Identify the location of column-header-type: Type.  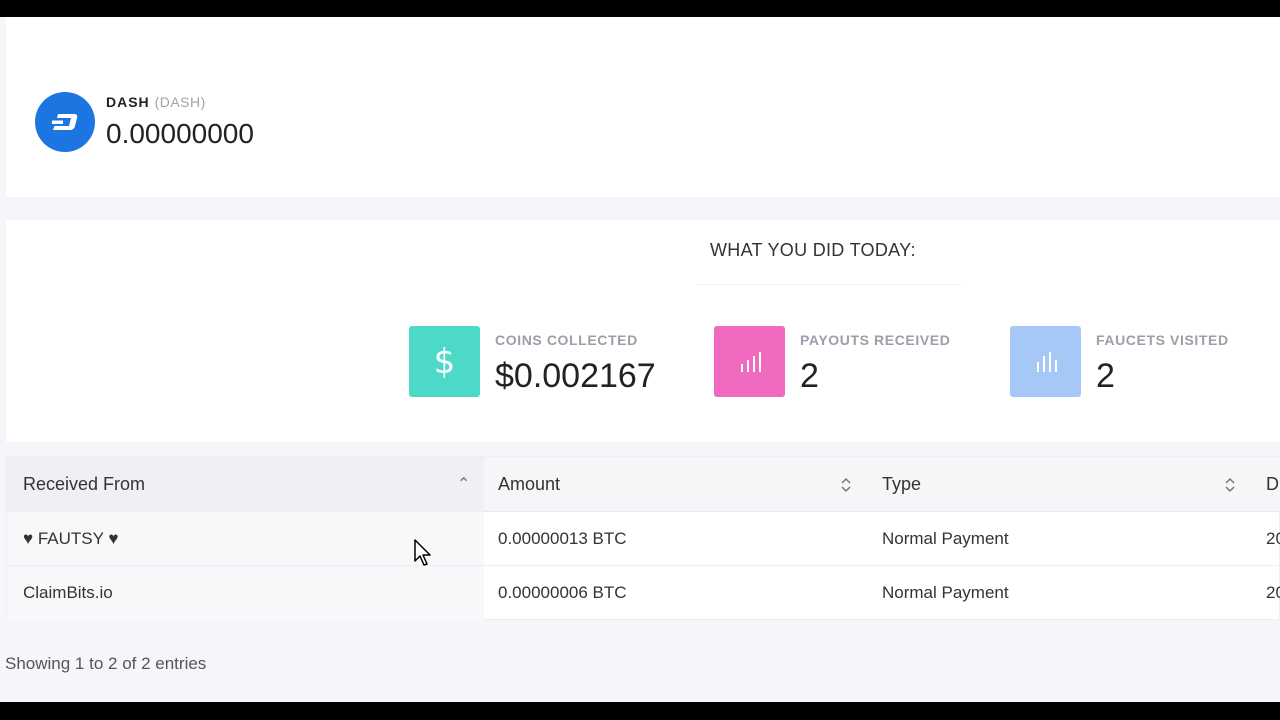
(1060, 484).